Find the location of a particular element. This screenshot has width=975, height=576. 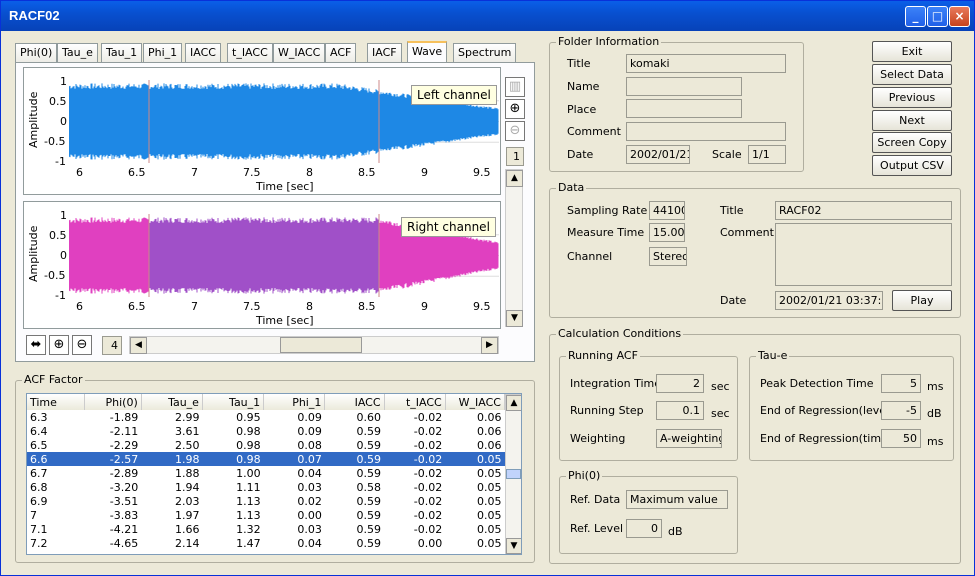

table-cell: 1.13 is located at coordinates (248, 501).